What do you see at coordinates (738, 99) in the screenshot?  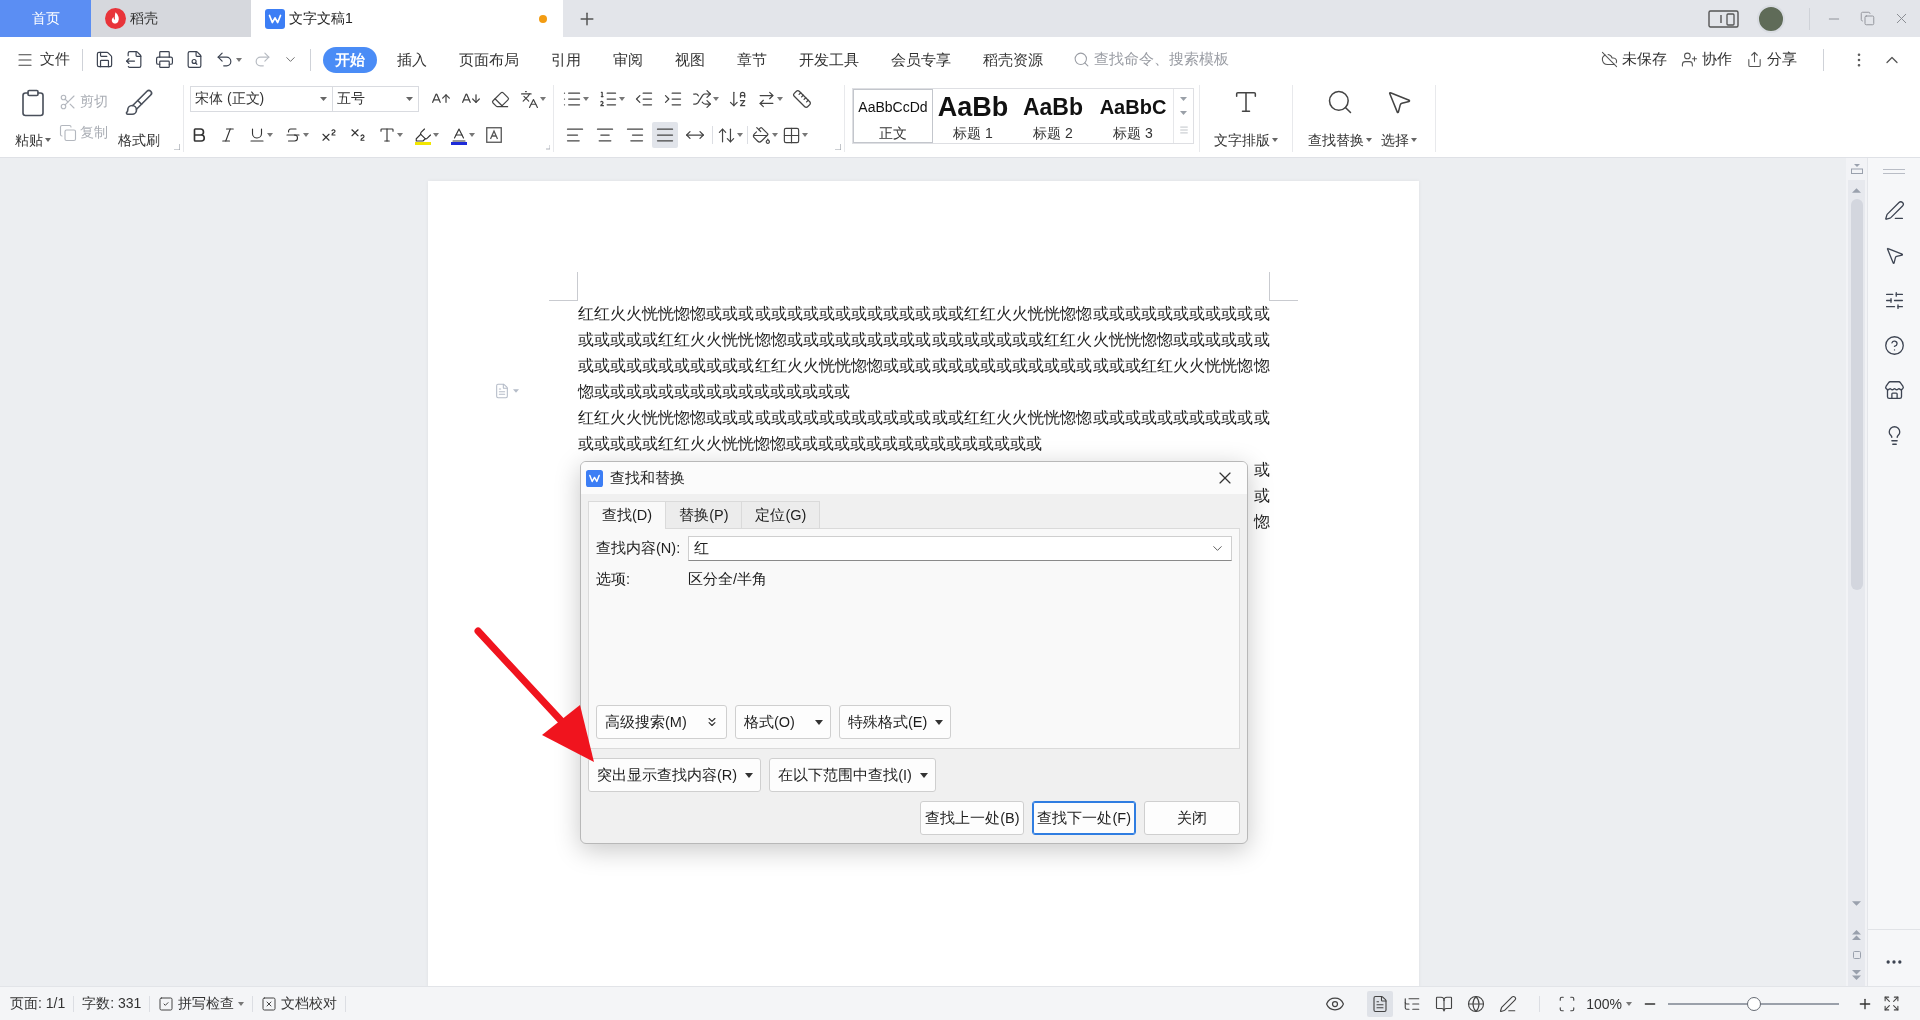 I see `sort-icon` at bounding box center [738, 99].